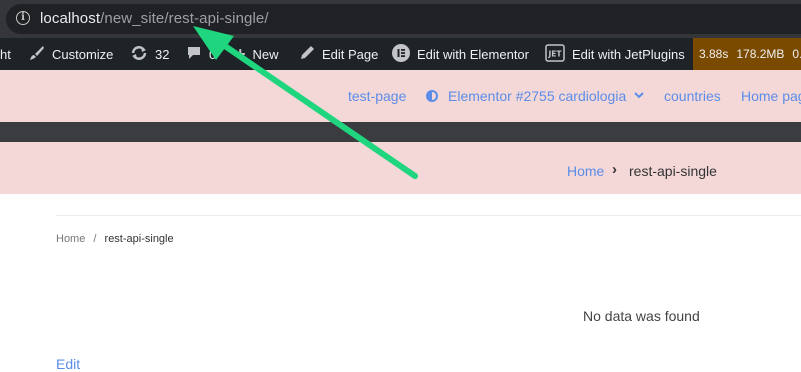 Image resolution: width=801 pixels, height=372 pixels. I want to click on new-label: New, so click(265, 54).